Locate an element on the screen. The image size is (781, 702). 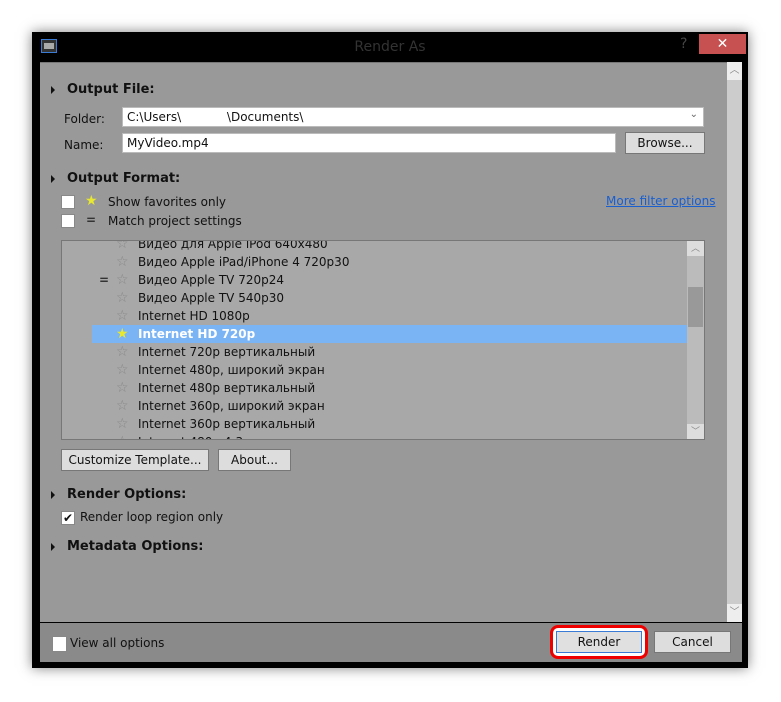
more-filter-options-link: More filter options is located at coordinates (661, 201).